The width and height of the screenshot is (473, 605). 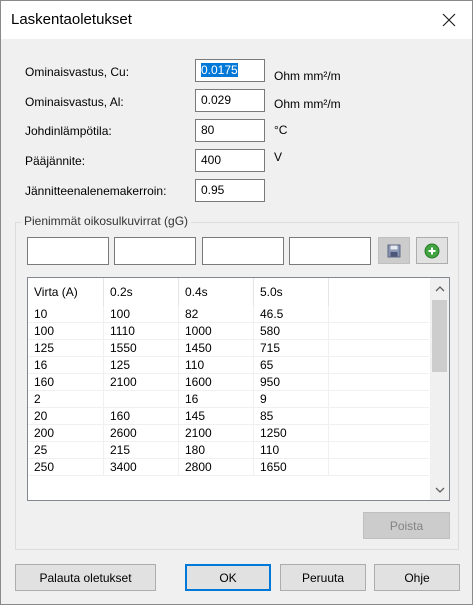 What do you see at coordinates (291, 331) in the screenshot?
I see `table-cell: 580` at bounding box center [291, 331].